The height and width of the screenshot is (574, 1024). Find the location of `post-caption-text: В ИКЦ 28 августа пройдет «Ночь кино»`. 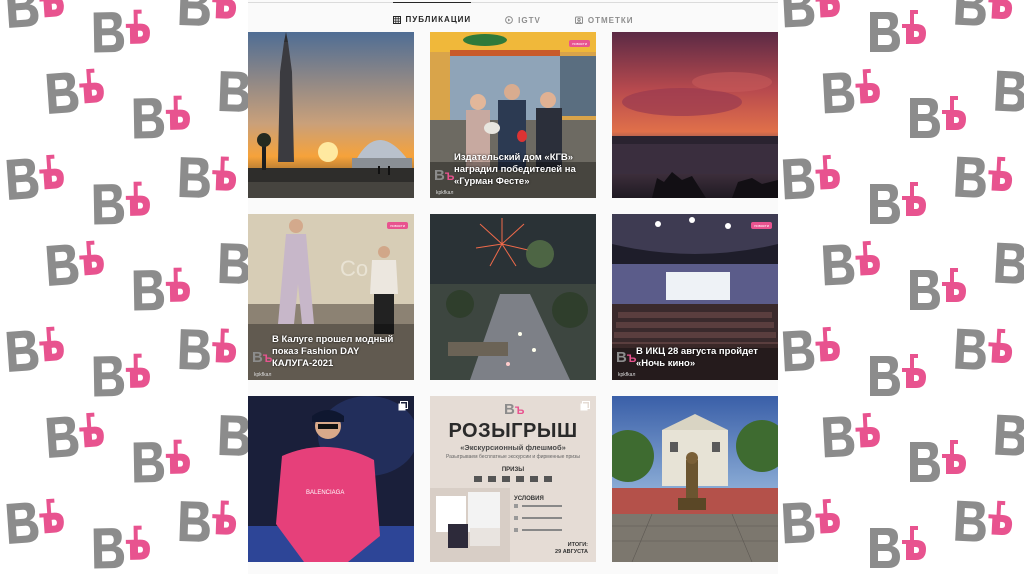

post-caption-text: В ИКЦ 28 августа пройдет «Ночь кино» is located at coordinates (697, 357).